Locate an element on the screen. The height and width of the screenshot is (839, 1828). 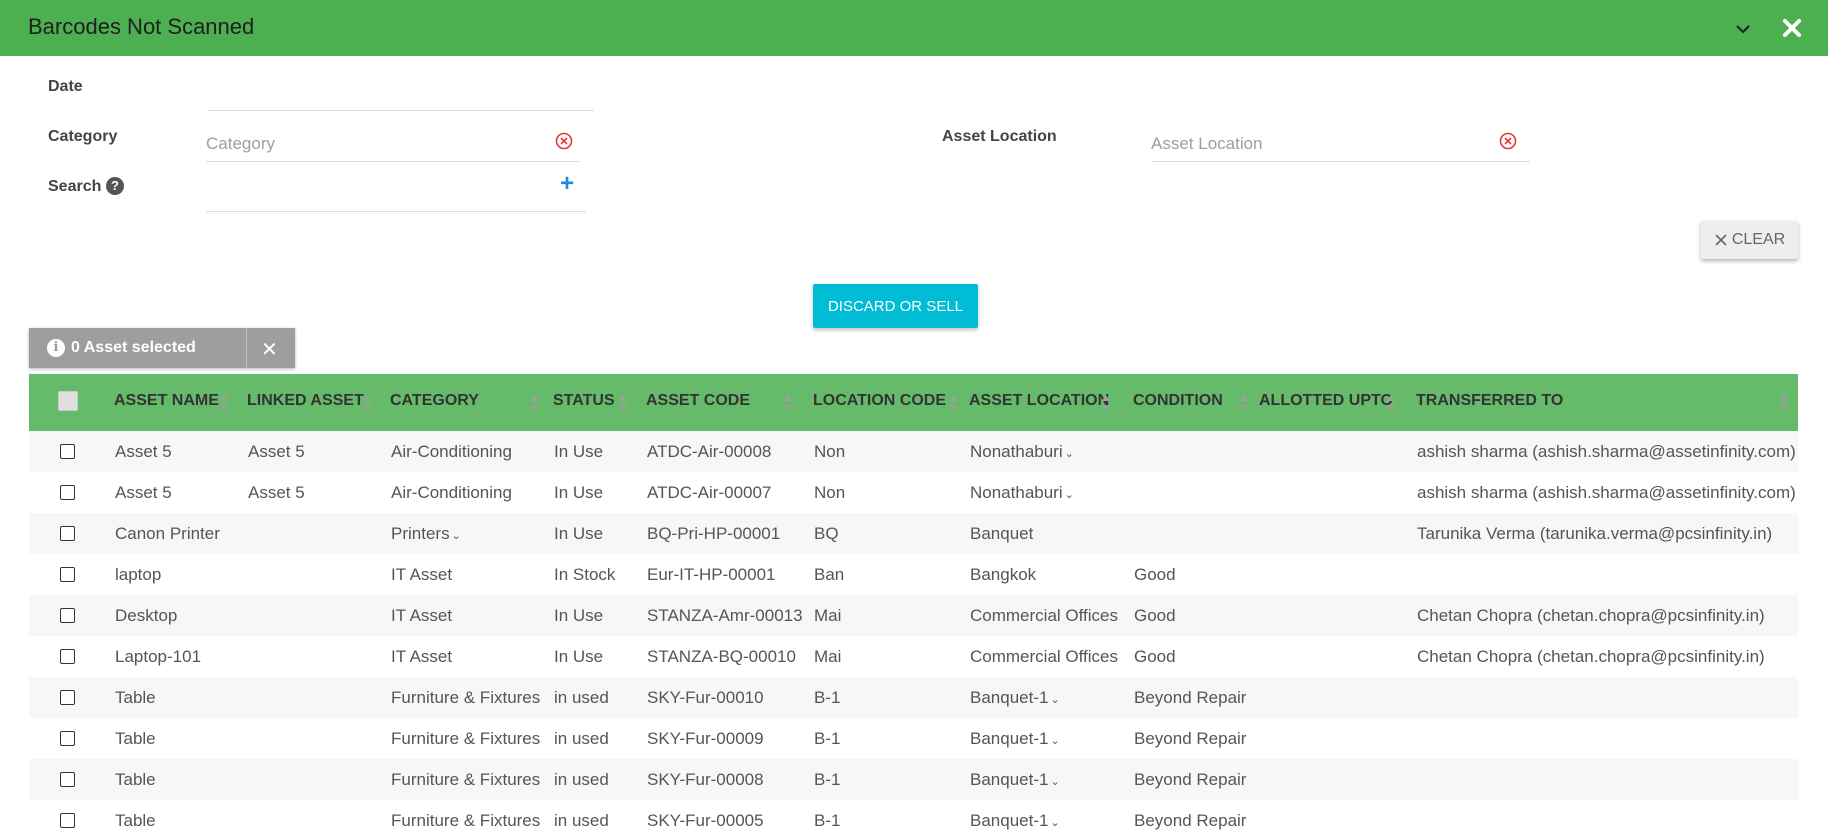
condition-cell: Good is located at coordinates (1155, 657).